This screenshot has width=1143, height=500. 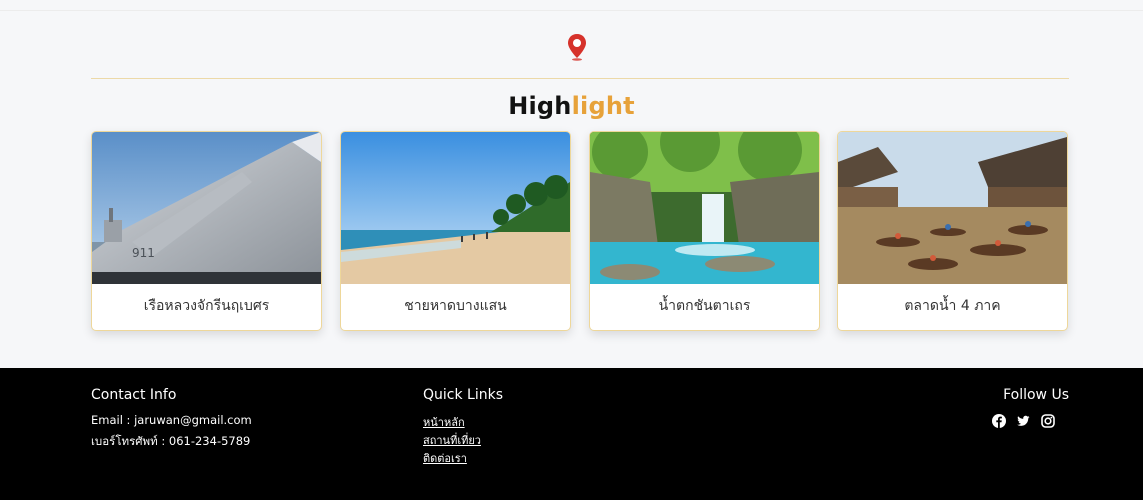 I want to click on follow-us-title: Follow Us, so click(x=1036, y=395).